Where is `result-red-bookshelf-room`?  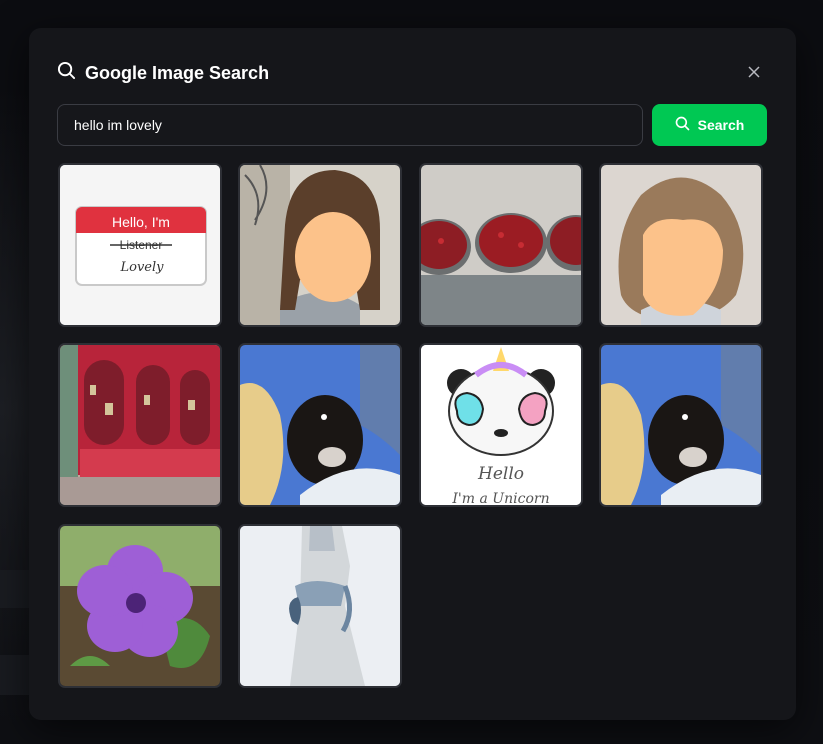
result-red-bookshelf-room is located at coordinates (140, 425).